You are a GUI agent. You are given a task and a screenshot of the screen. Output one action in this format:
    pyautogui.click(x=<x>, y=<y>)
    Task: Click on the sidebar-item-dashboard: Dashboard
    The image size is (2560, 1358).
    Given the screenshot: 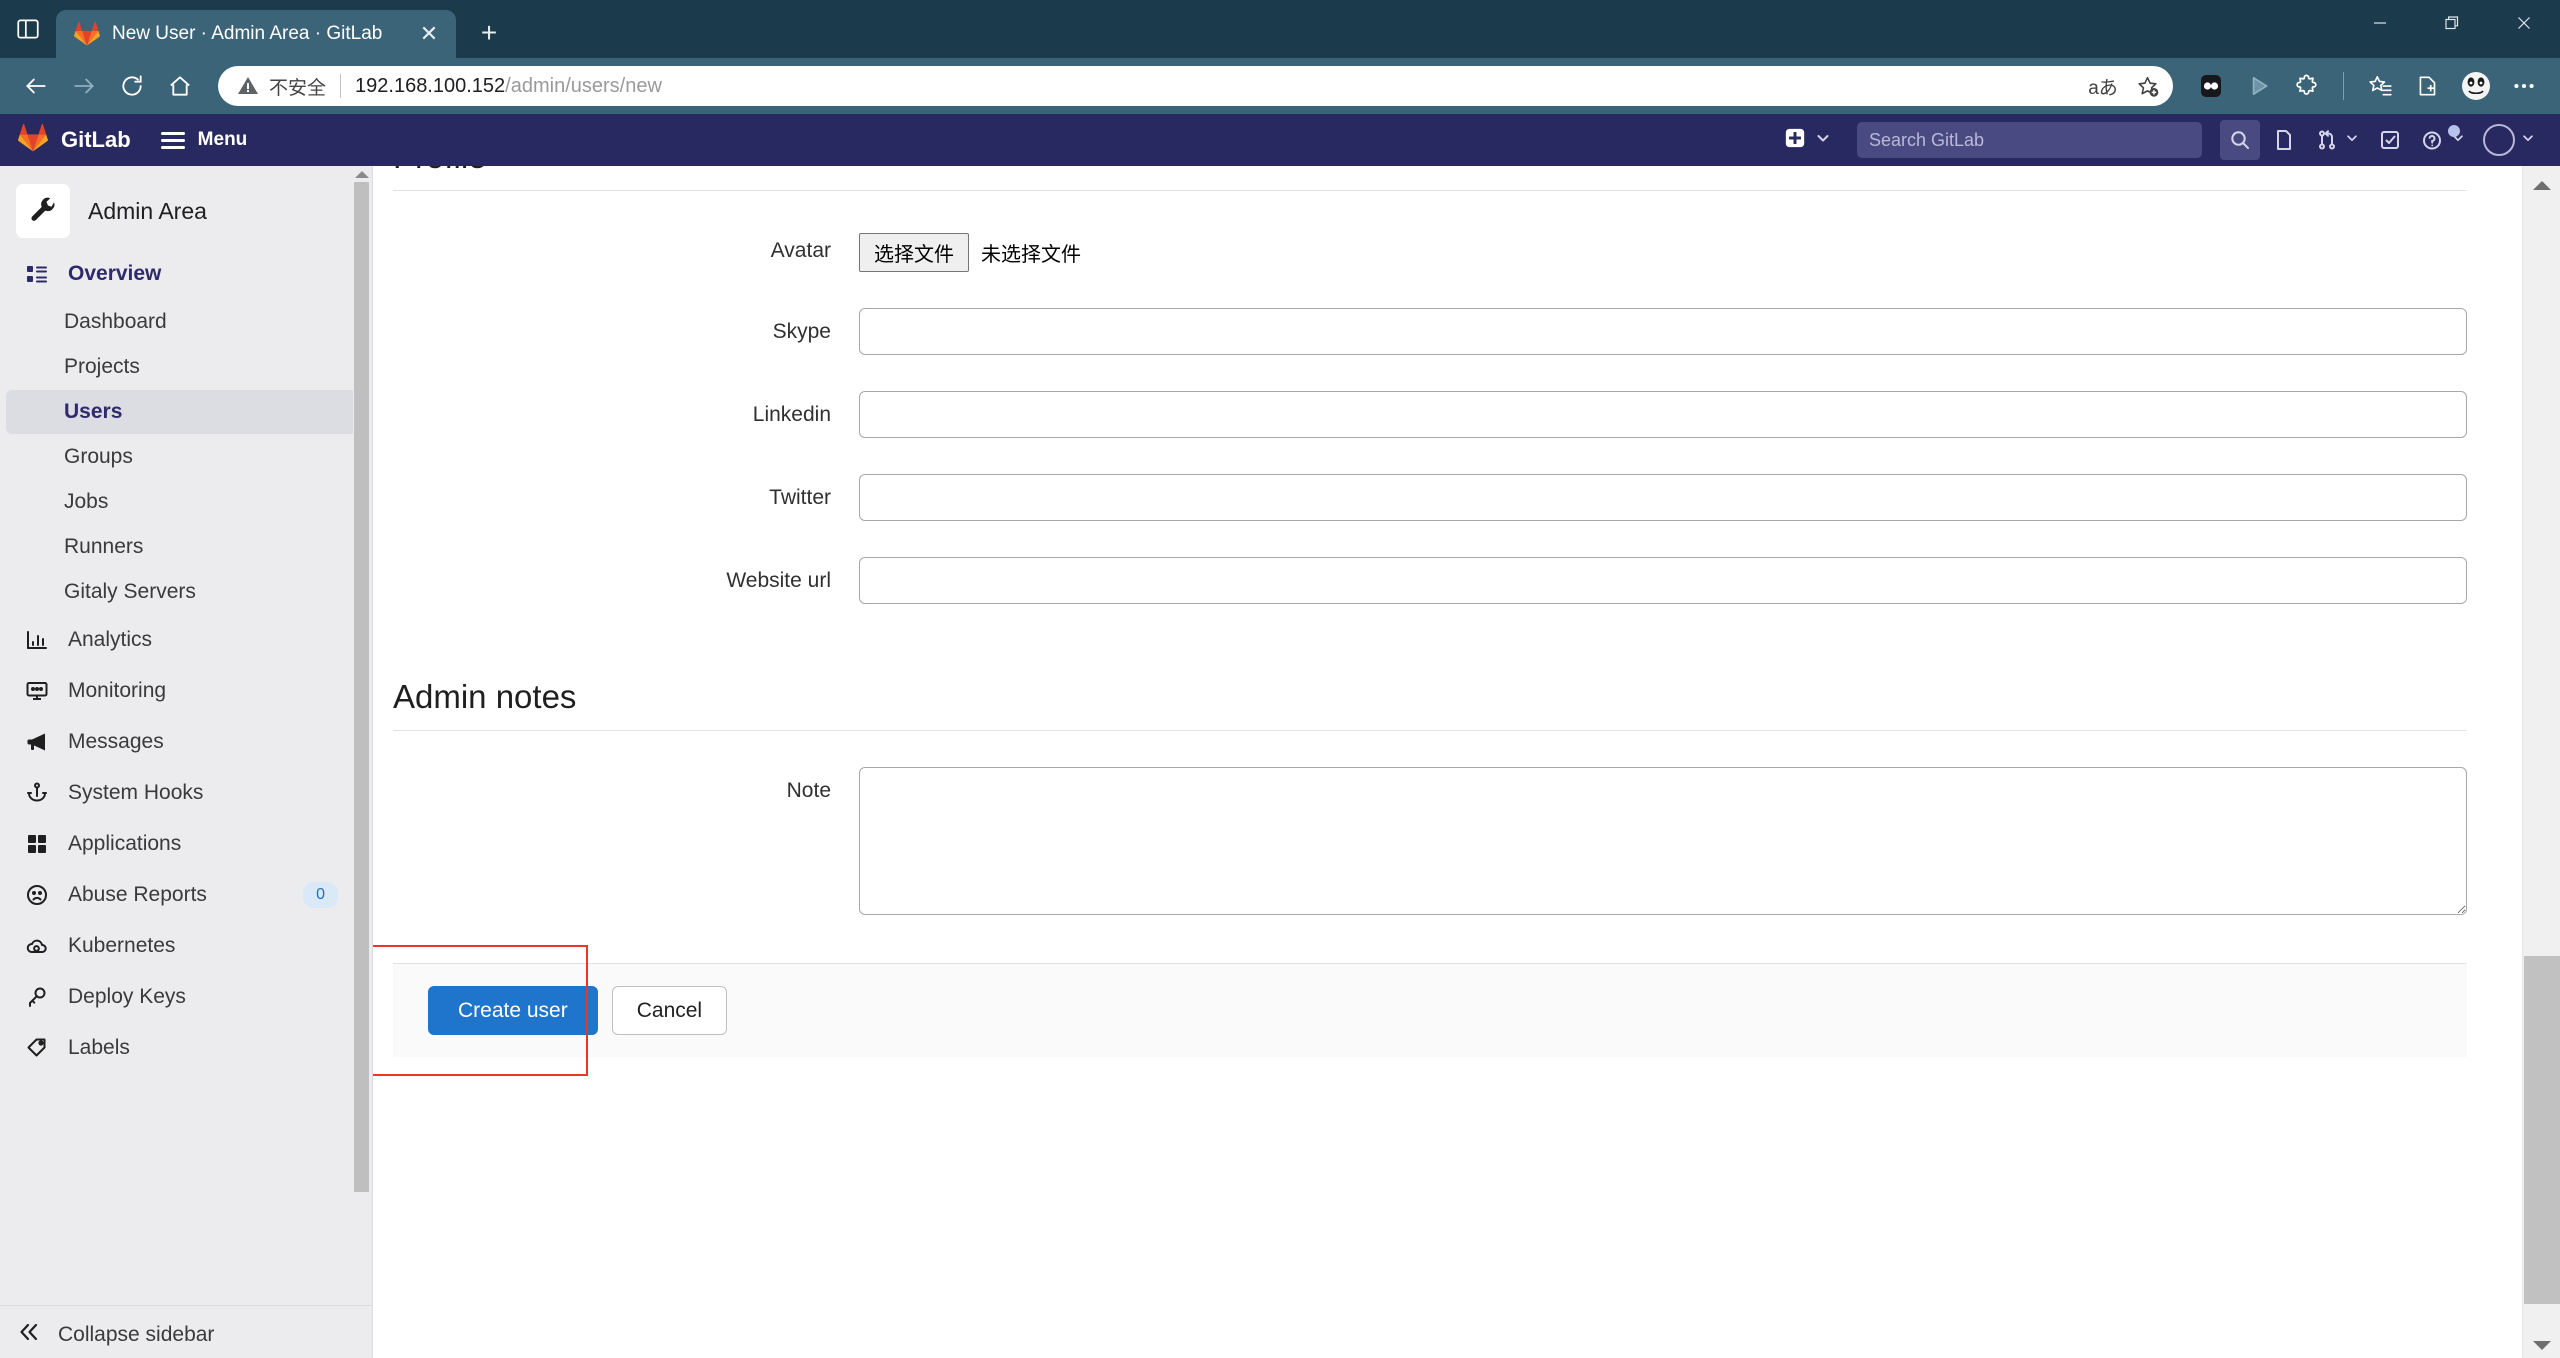 What is the action you would take?
    pyautogui.click(x=183, y=322)
    